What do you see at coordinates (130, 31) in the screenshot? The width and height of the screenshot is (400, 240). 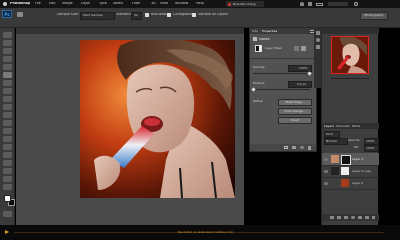 I see `document-tab` at bounding box center [130, 31].